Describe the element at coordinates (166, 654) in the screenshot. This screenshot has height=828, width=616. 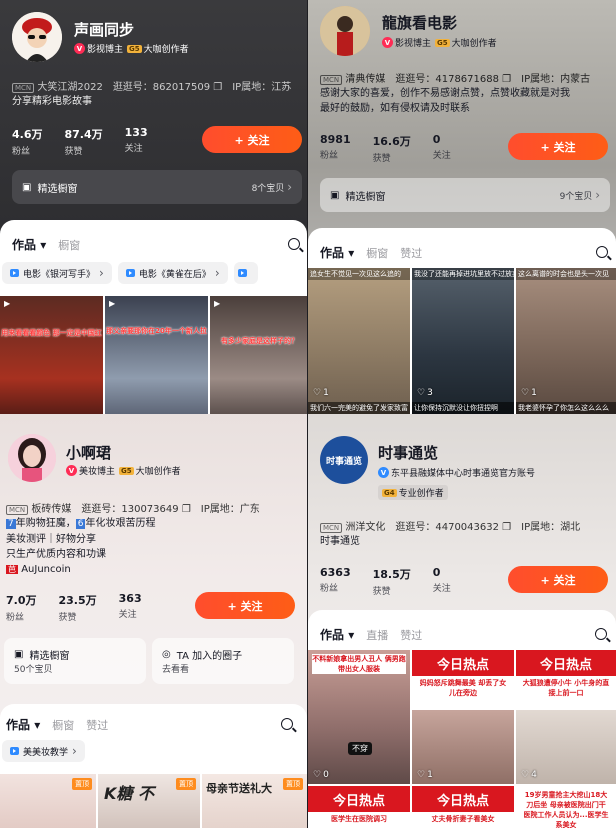
I see `circle-icon: ◎` at that location.